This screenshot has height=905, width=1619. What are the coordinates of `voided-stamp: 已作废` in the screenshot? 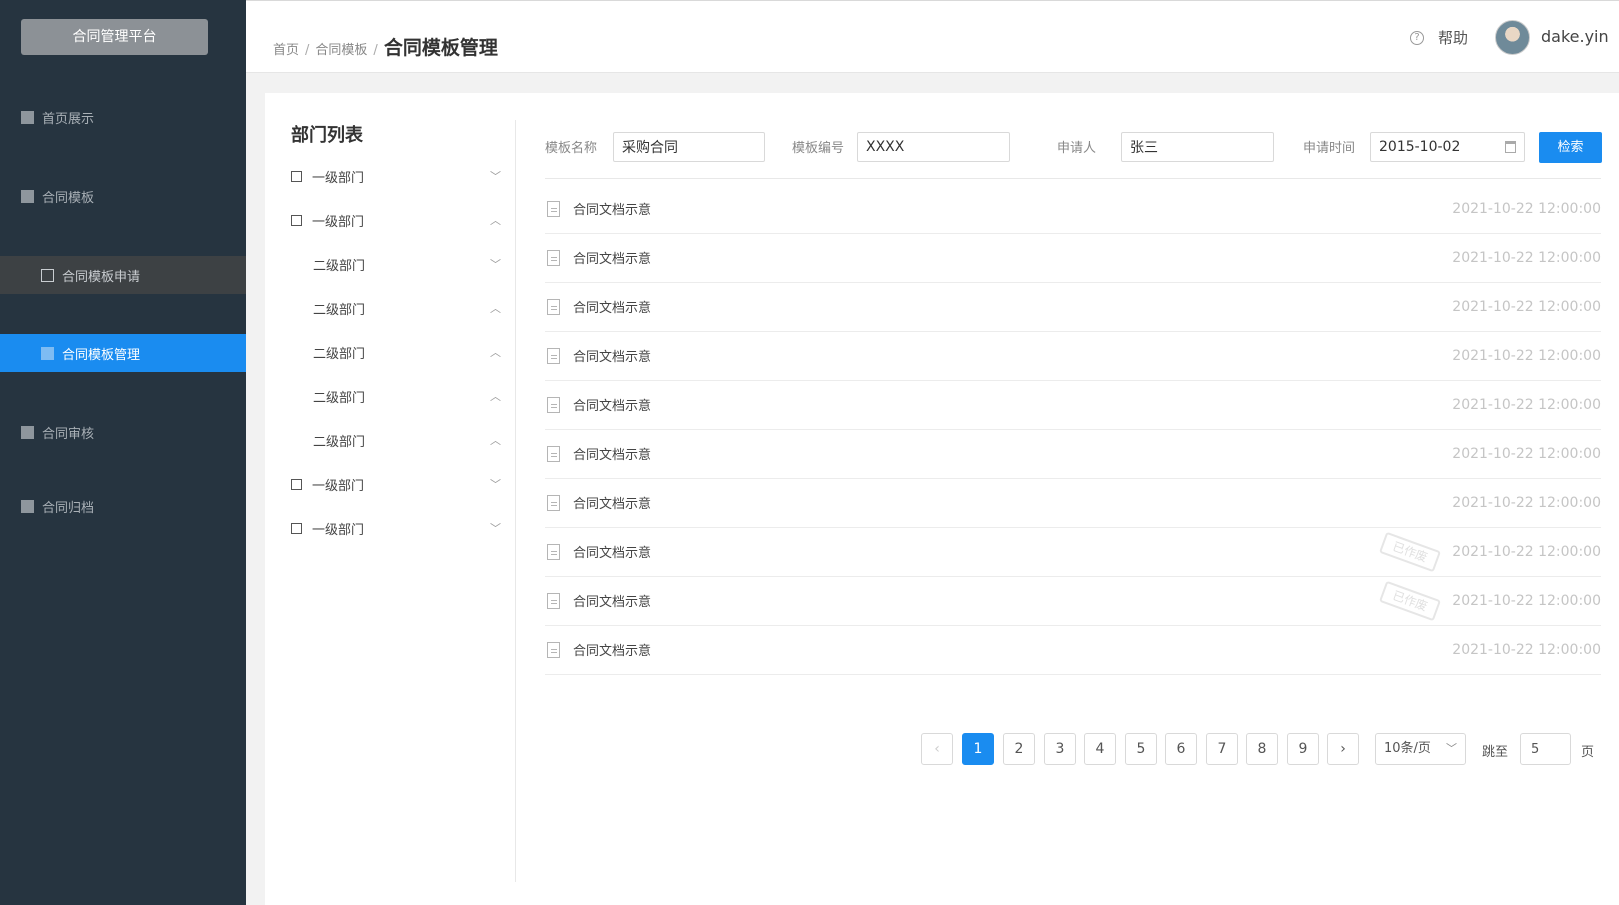 It's located at (1410, 600).